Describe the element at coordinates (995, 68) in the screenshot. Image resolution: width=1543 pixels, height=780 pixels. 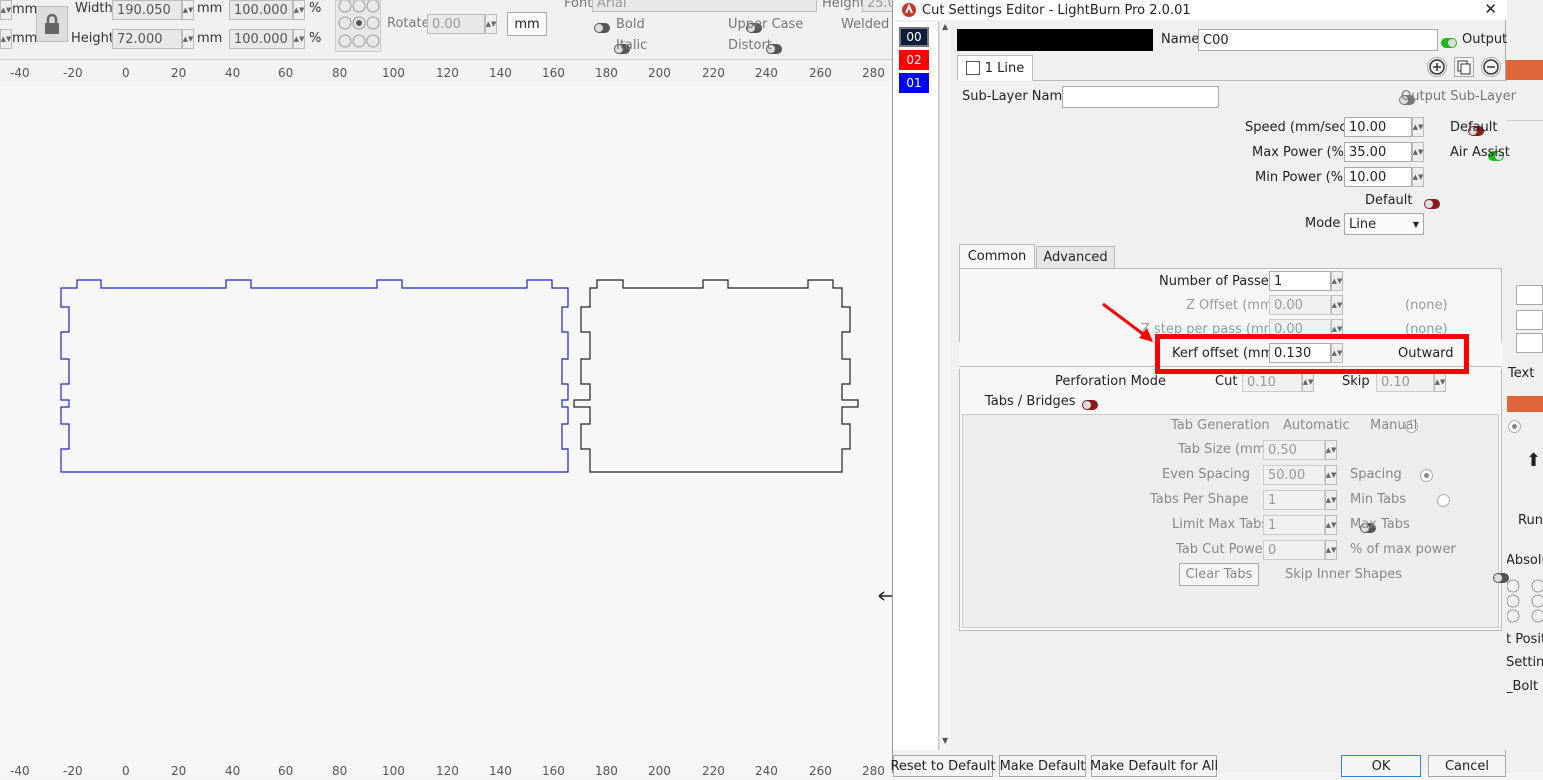
I see `sublayer-tab-1-line: 1 Line` at that location.